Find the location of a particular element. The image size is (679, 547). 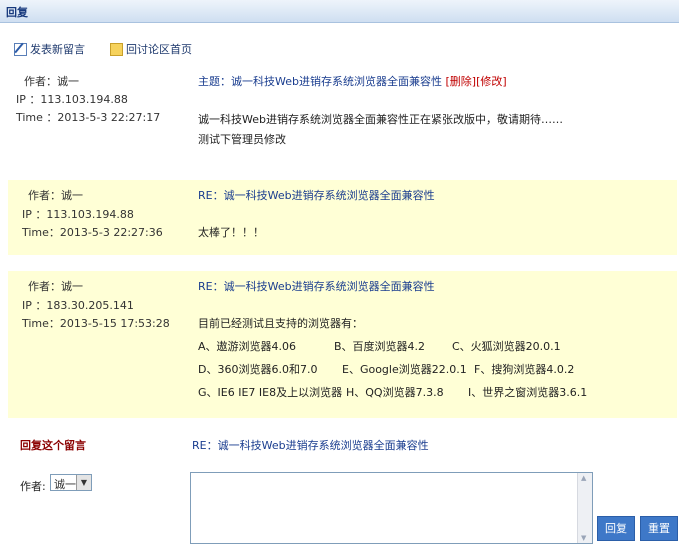

browser-item: E、Google浏览器22.0.1 is located at coordinates (404, 369).